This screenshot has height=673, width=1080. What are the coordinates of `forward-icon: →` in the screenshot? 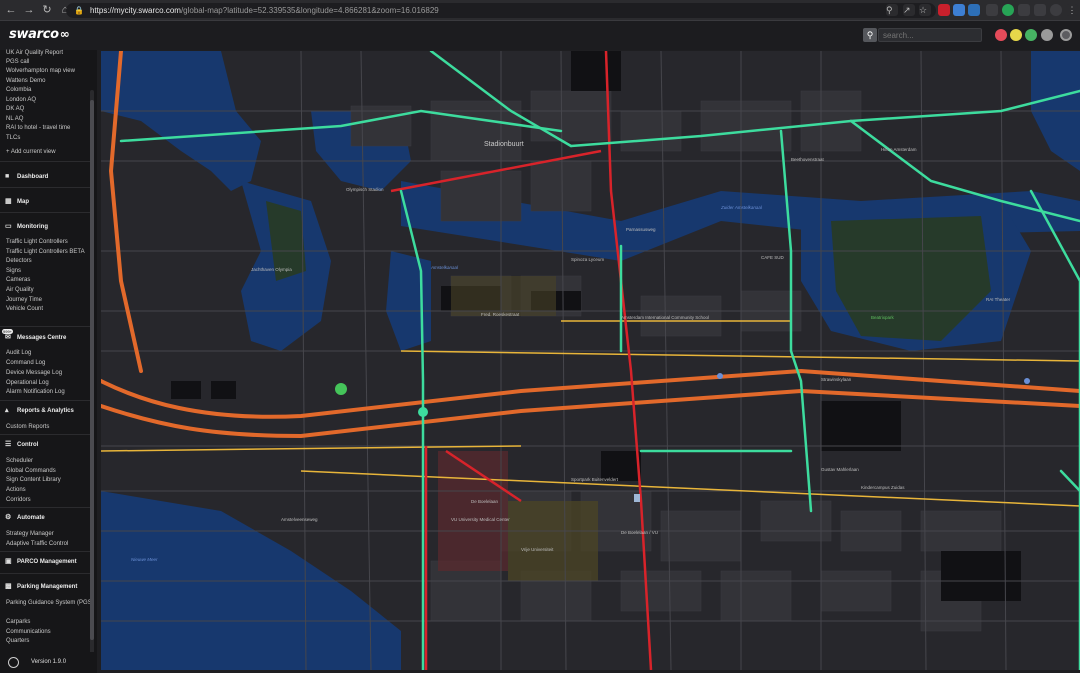 It's located at (29, 10).